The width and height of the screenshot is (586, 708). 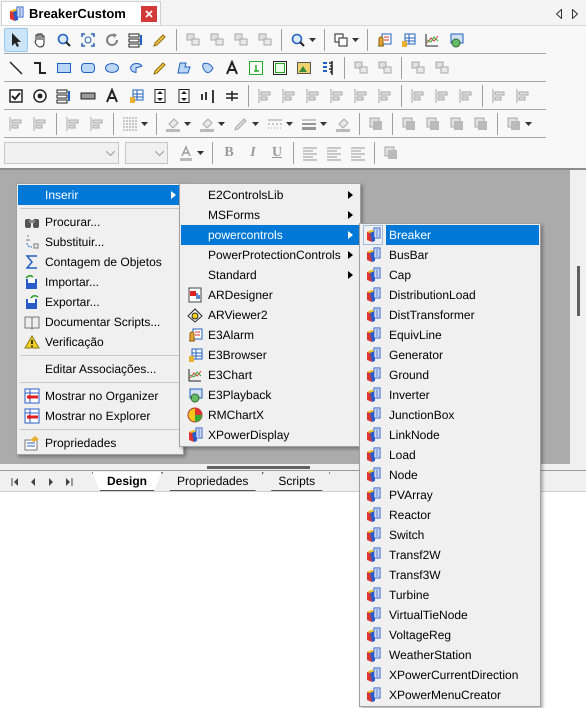 What do you see at coordinates (462, 595) in the screenshot?
I see `menu-item: Turbine` at bounding box center [462, 595].